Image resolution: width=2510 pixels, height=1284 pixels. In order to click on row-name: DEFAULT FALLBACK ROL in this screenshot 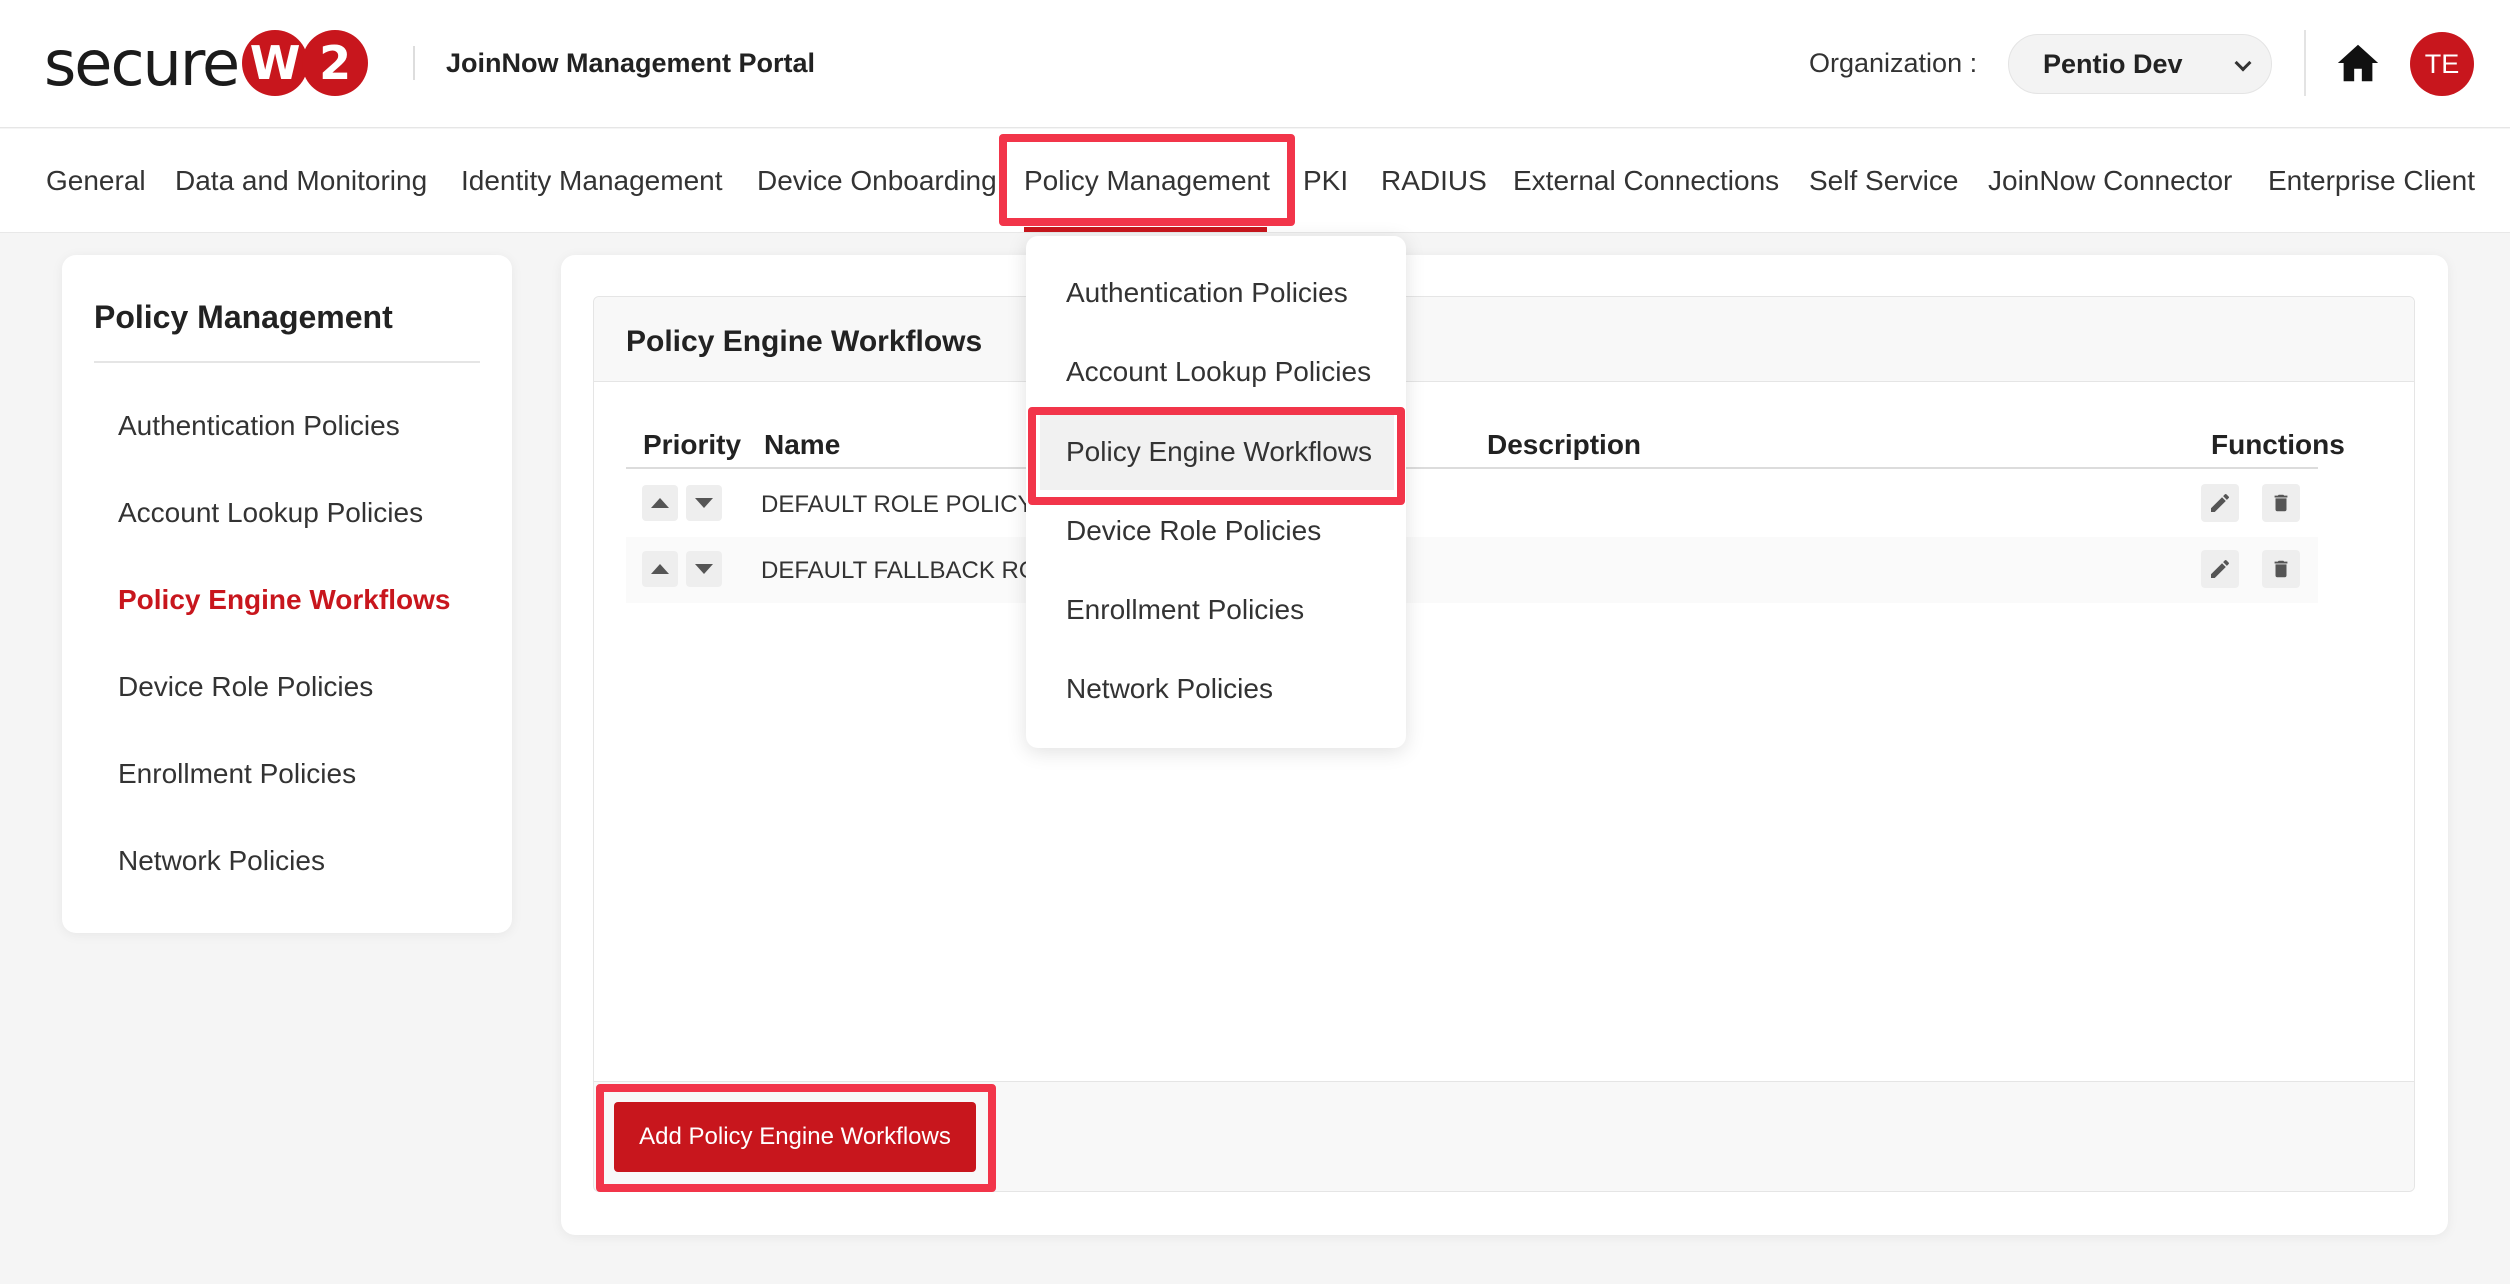, I will do `click(906, 570)`.